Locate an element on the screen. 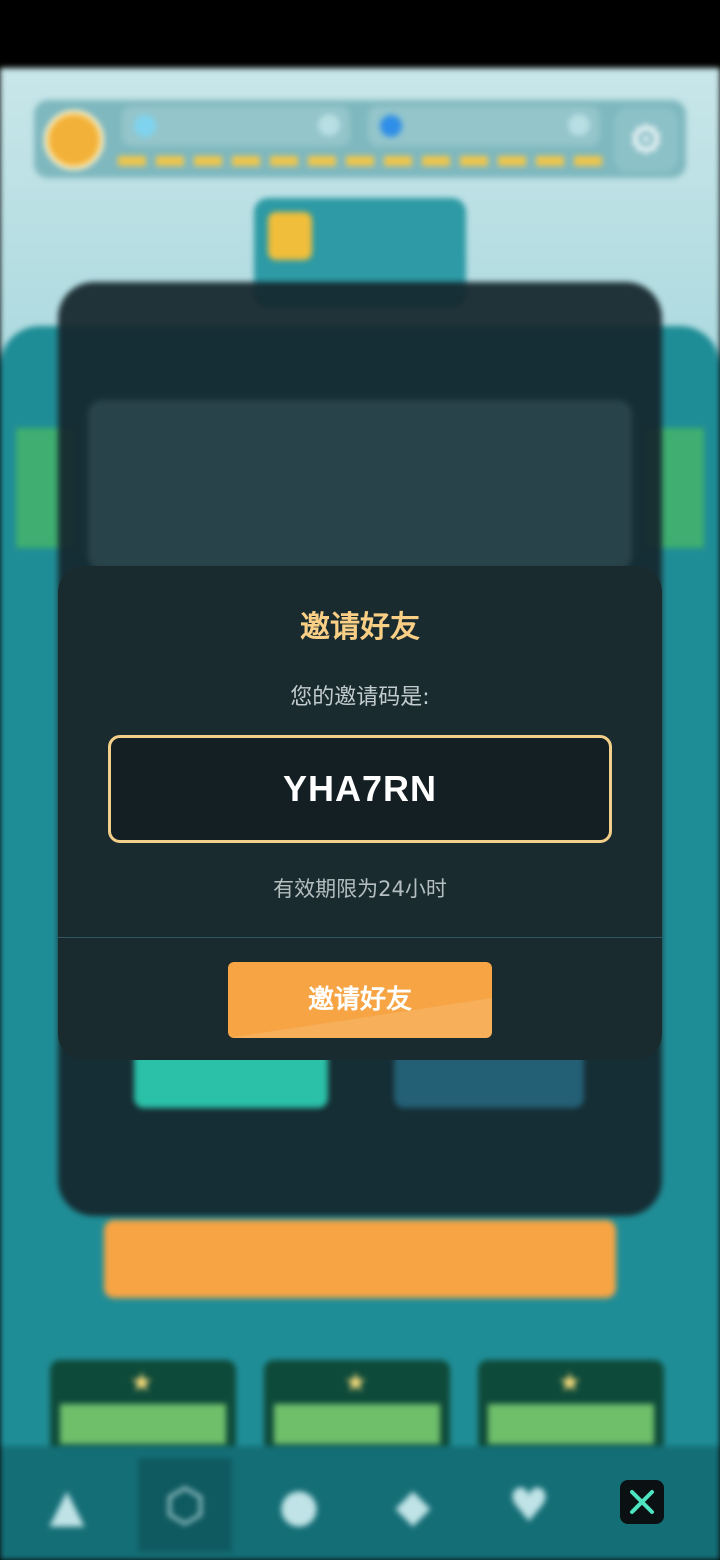 This screenshot has width=720, height=1560. invite-code: YHA7RN is located at coordinates (360, 788).